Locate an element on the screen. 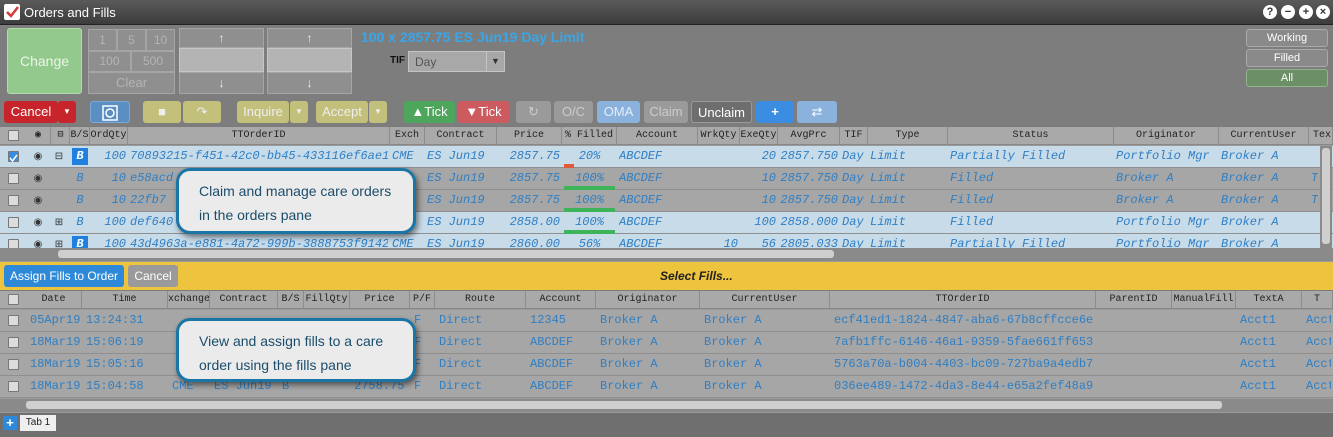  accept-button: Accept is located at coordinates (342, 112).